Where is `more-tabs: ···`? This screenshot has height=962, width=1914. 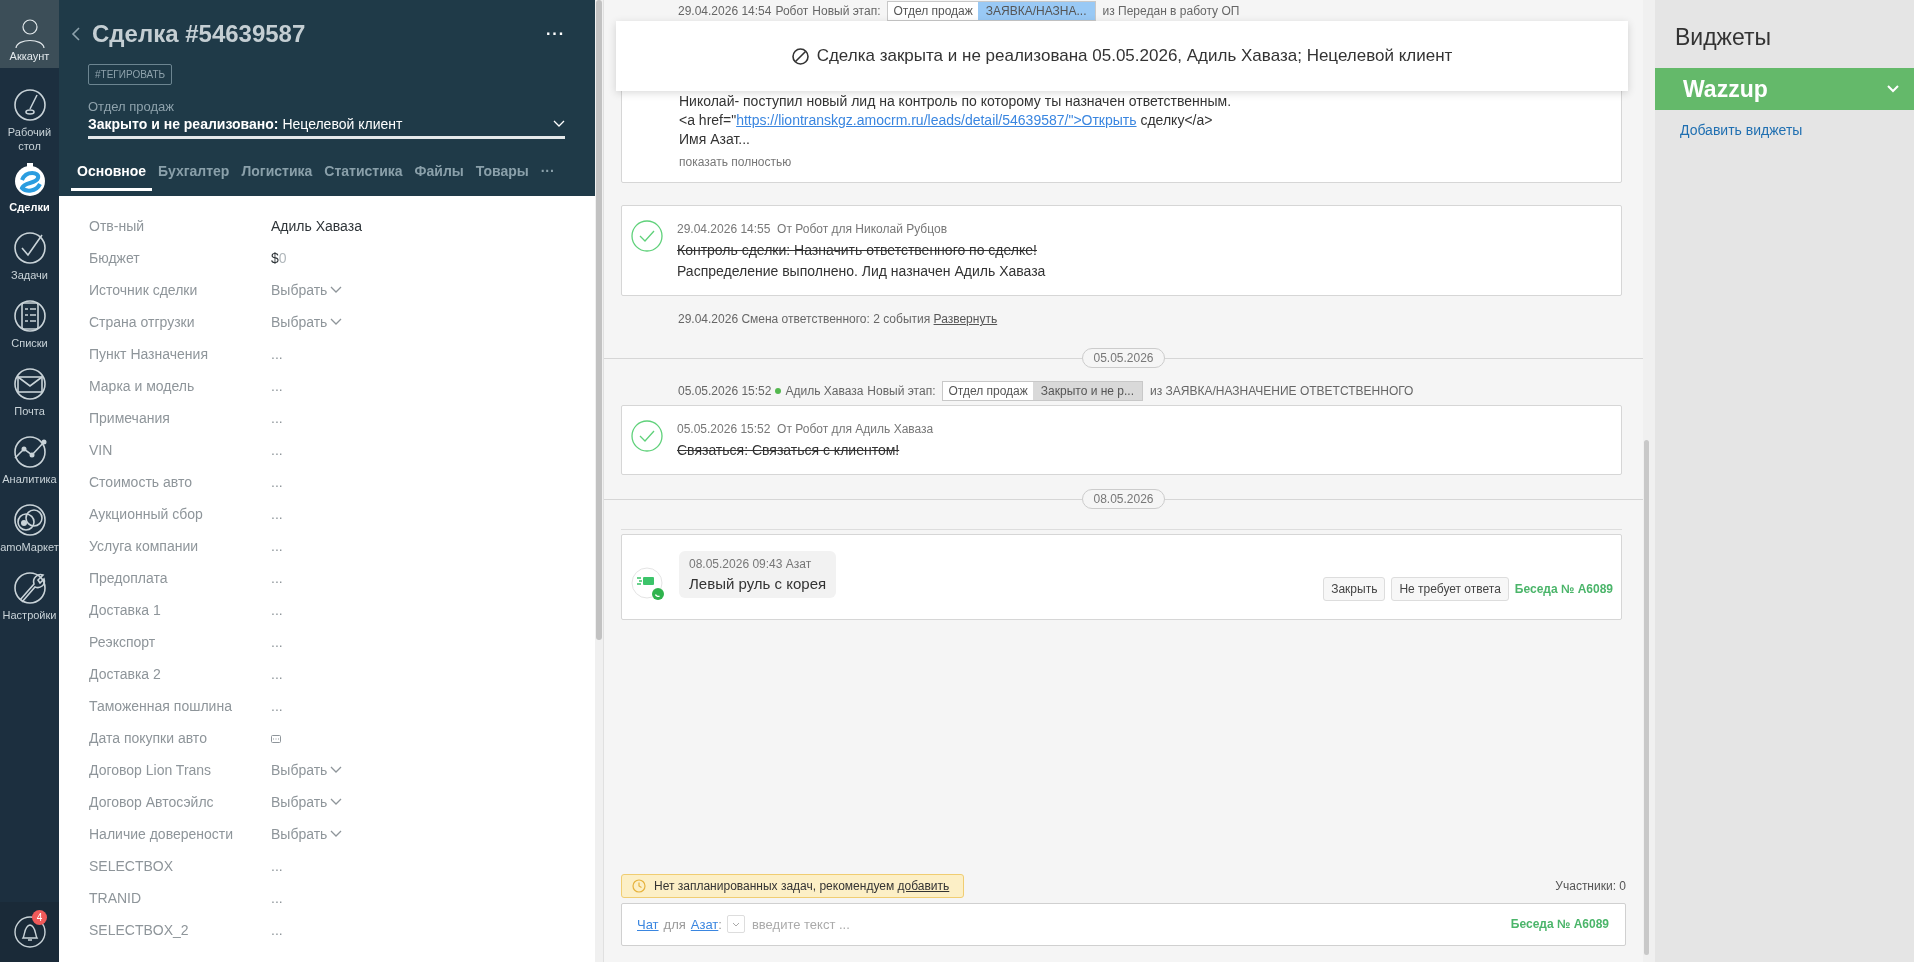
more-tabs: ··· is located at coordinates (547, 174).